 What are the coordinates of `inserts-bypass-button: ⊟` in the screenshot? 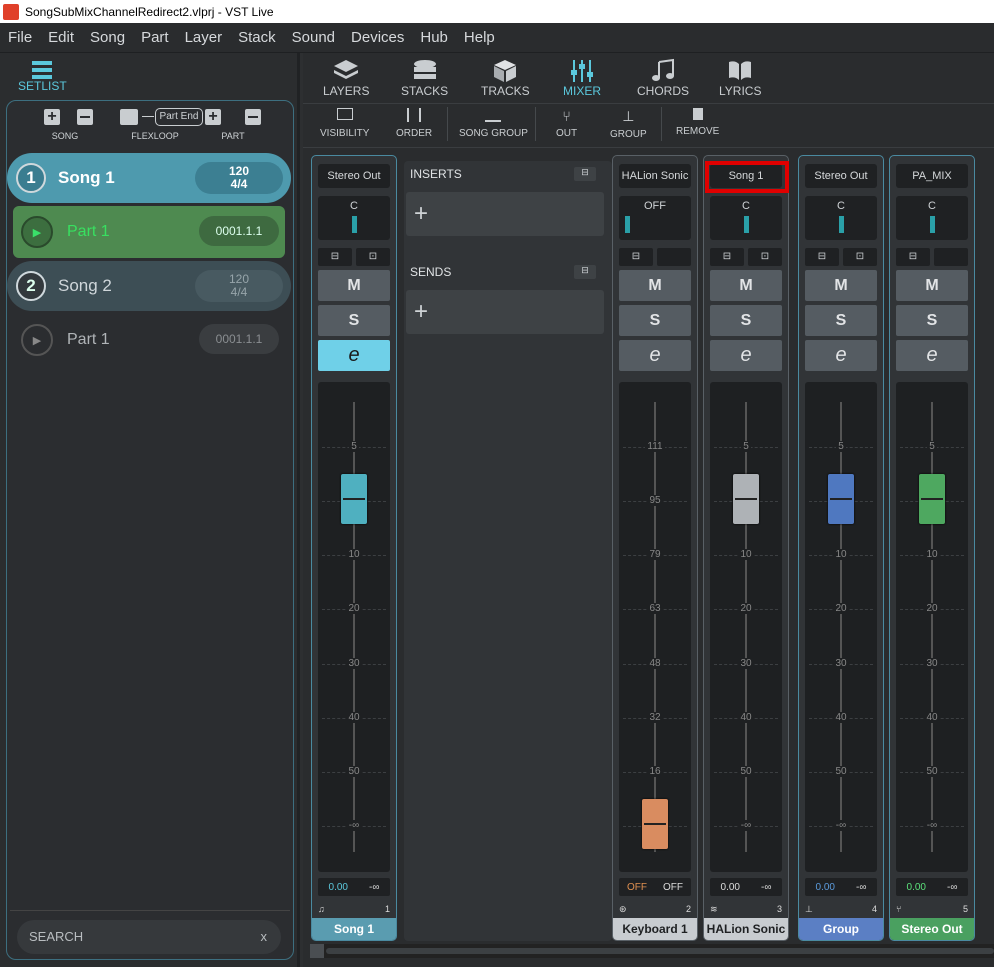 It's located at (585, 174).